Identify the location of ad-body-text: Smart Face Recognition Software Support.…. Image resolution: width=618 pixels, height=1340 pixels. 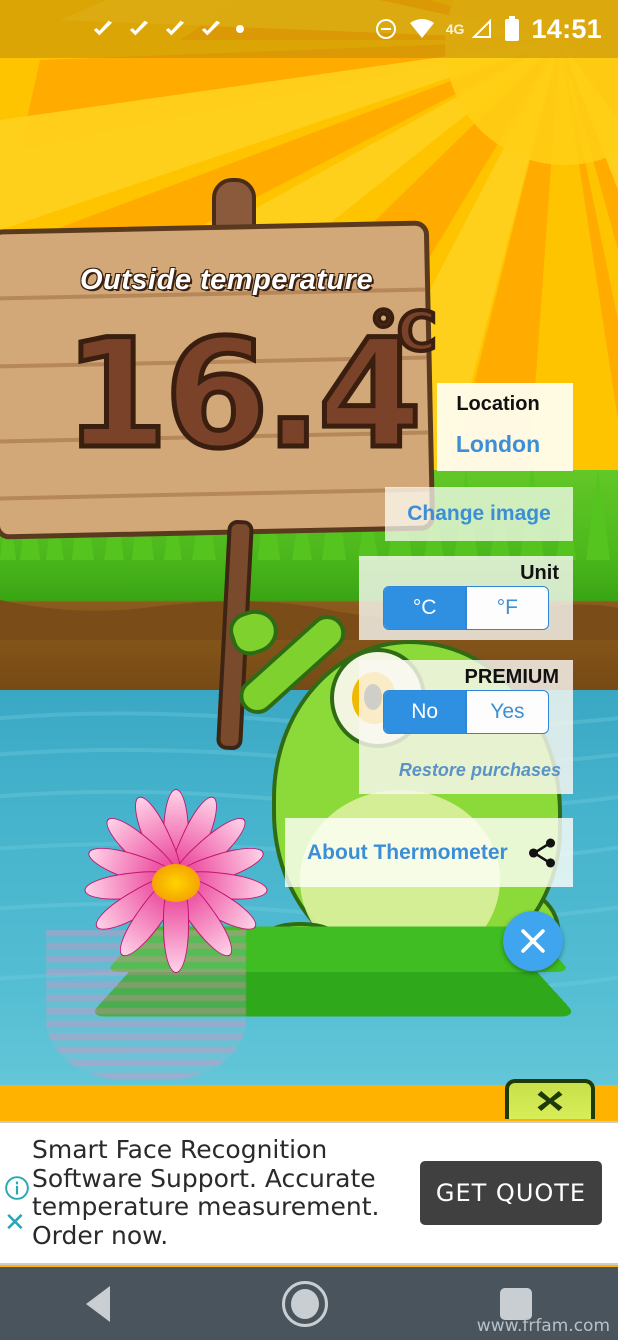
(206, 1192).